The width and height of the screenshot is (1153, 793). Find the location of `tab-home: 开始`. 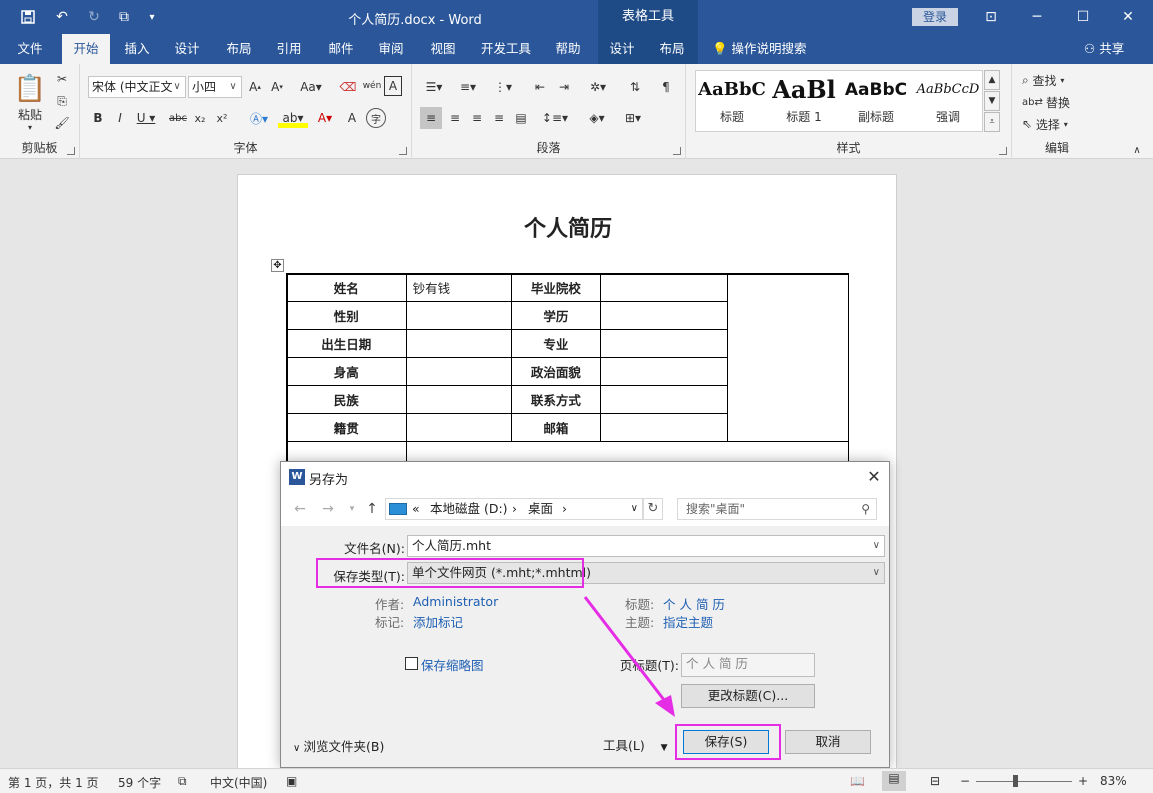

tab-home: 开始 is located at coordinates (86, 49).